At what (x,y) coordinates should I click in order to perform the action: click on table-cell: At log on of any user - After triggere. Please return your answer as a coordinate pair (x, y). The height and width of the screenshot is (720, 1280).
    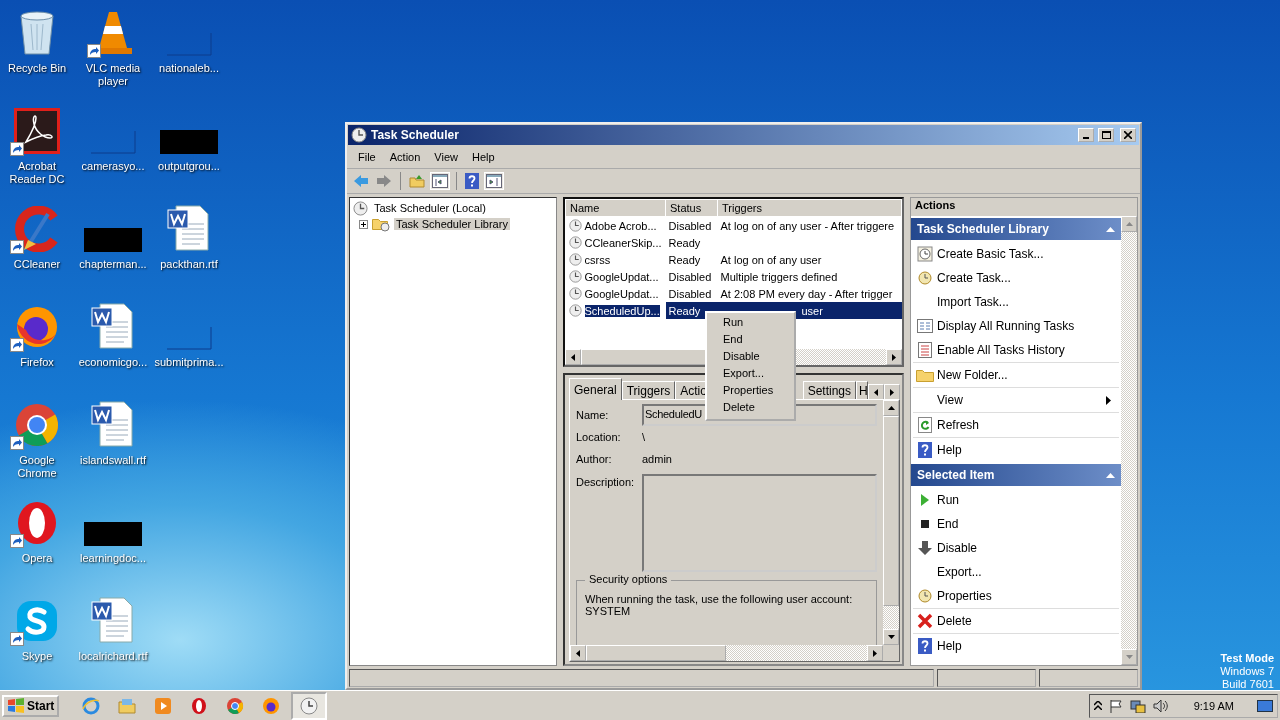
    Looking at the image, I should click on (809, 225).